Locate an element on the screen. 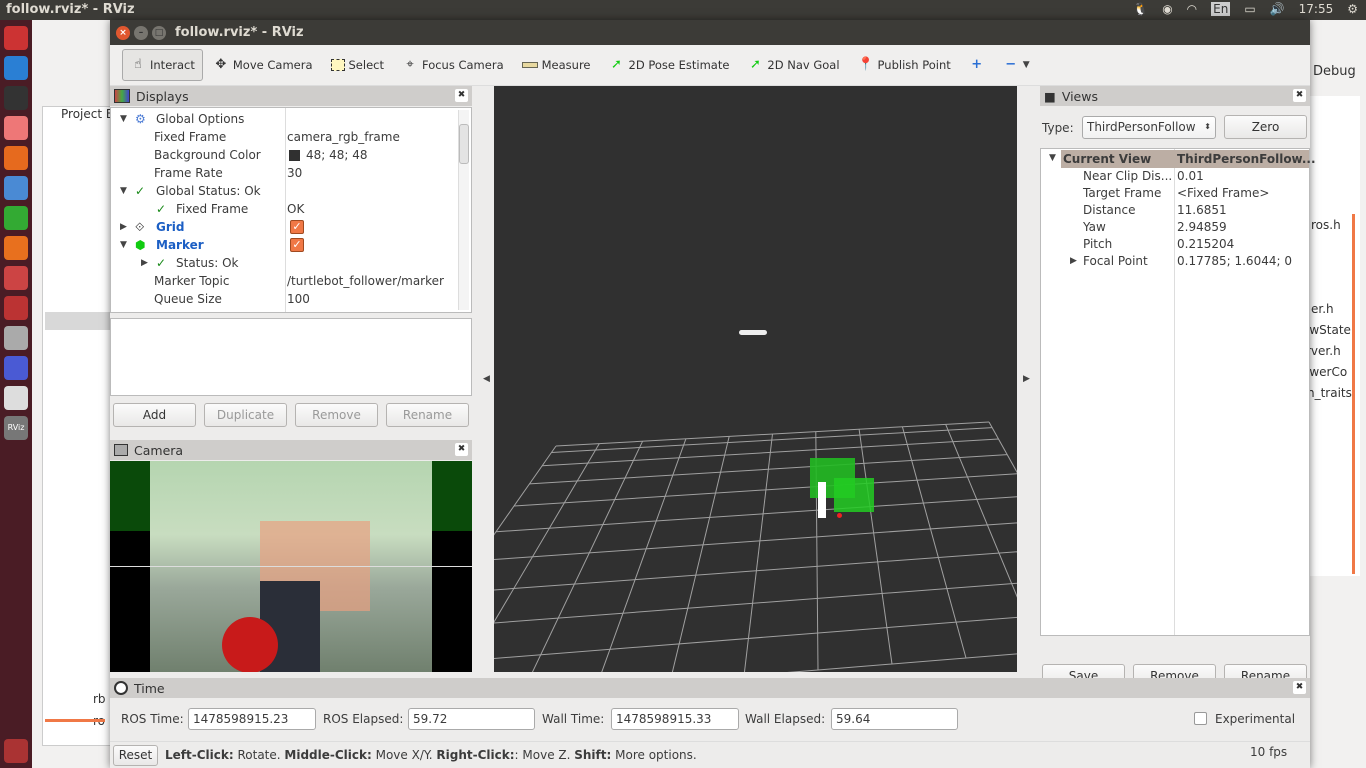 This screenshot has width=1366, height=768. writer-icon is located at coordinates (16, 188).